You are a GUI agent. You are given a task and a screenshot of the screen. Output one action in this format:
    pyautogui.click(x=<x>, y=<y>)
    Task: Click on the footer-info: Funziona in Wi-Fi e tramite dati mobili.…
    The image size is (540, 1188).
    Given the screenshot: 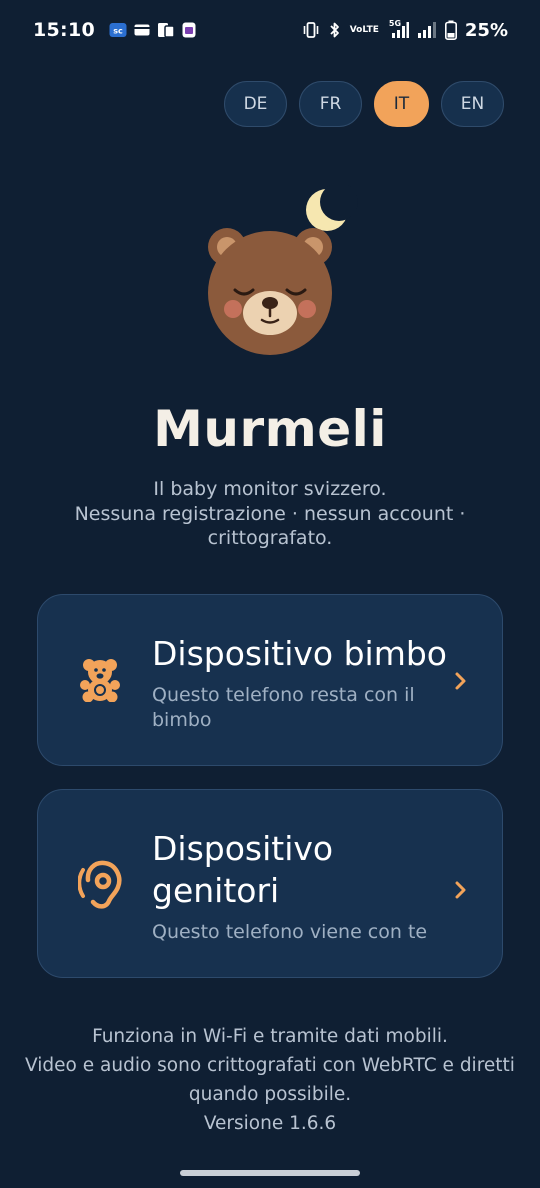 What is the action you would take?
    pyautogui.click(x=270, y=1080)
    